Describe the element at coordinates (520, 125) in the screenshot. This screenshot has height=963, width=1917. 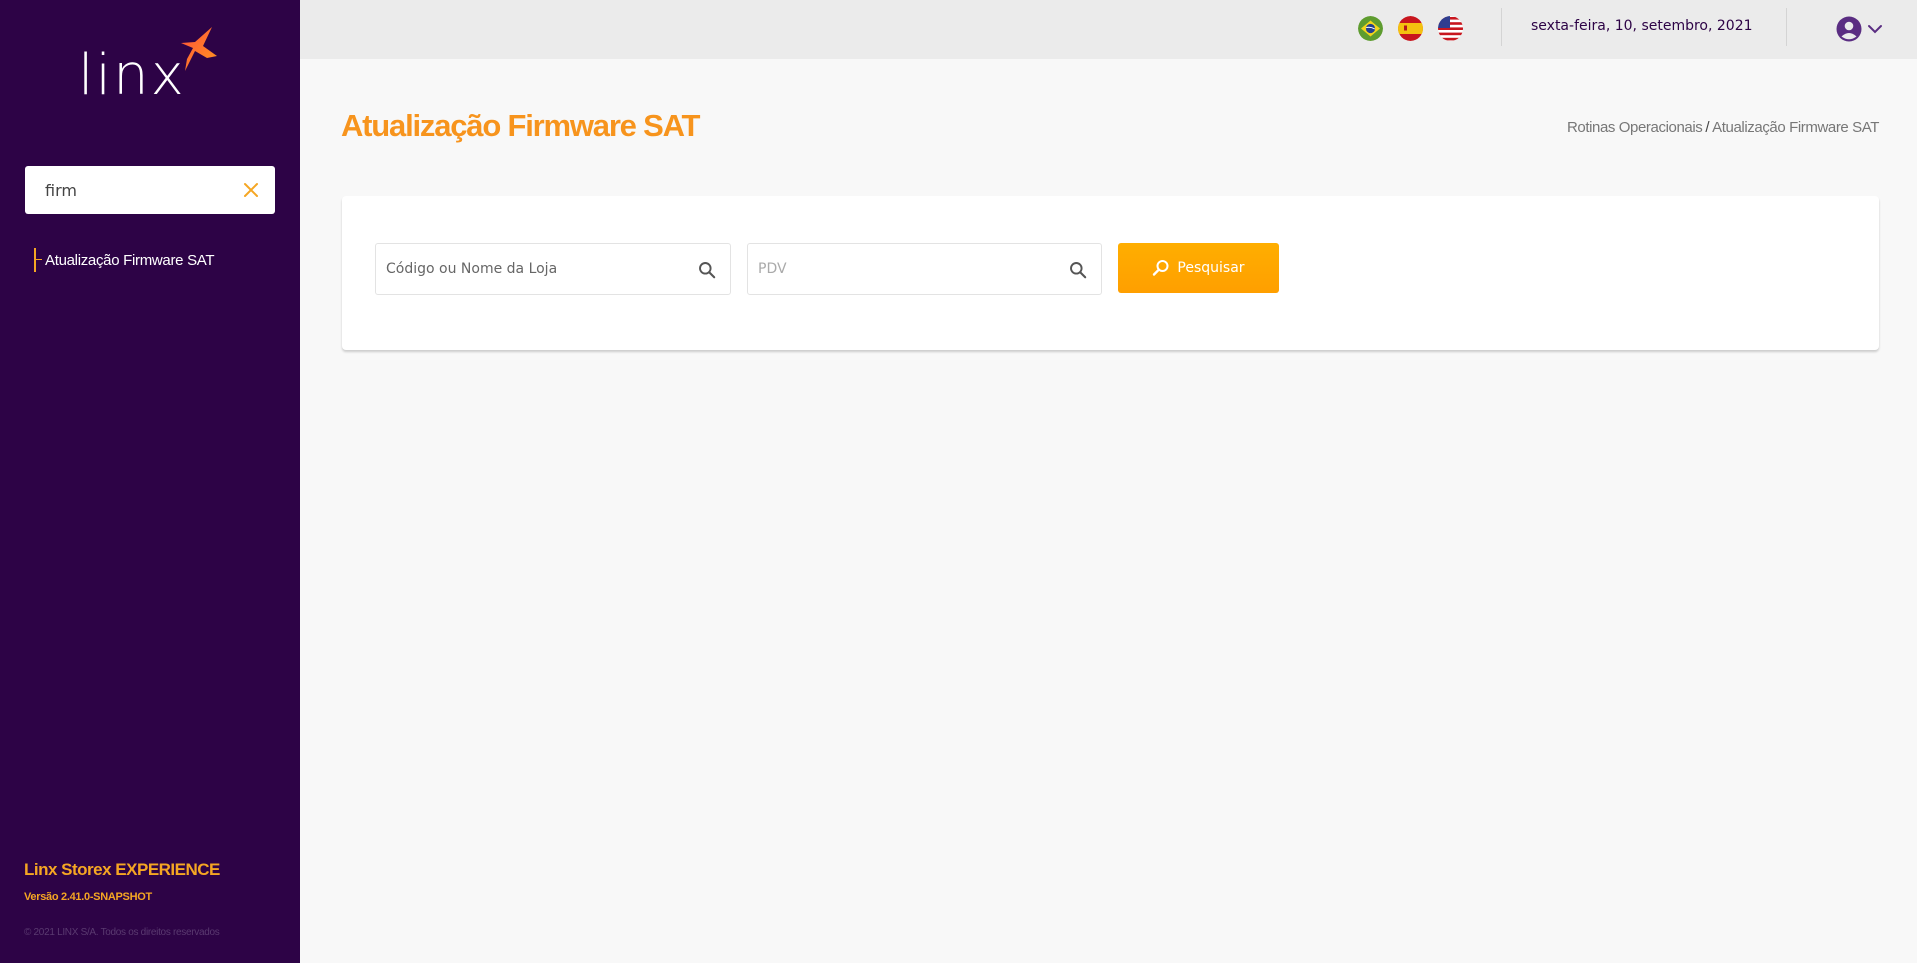
I see `page-title: Atualização Firmware SAT` at that location.